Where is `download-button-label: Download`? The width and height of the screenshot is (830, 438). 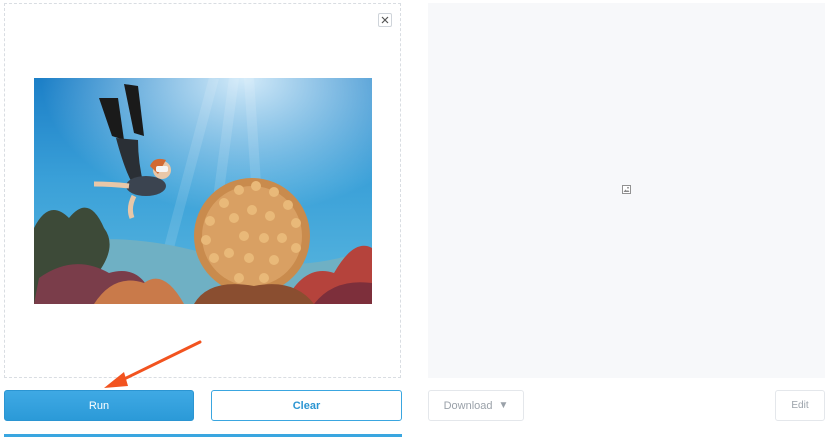 download-button-label: Download is located at coordinates (468, 405).